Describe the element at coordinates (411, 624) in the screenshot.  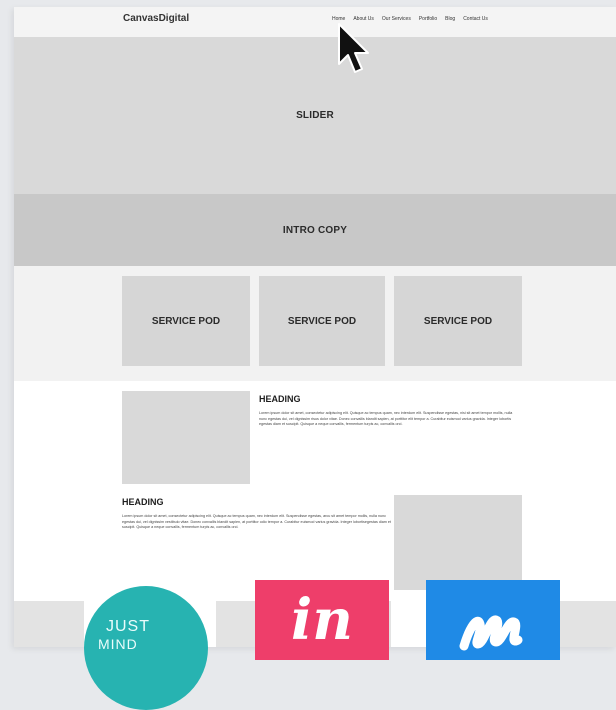
I see `footer-gap` at that location.